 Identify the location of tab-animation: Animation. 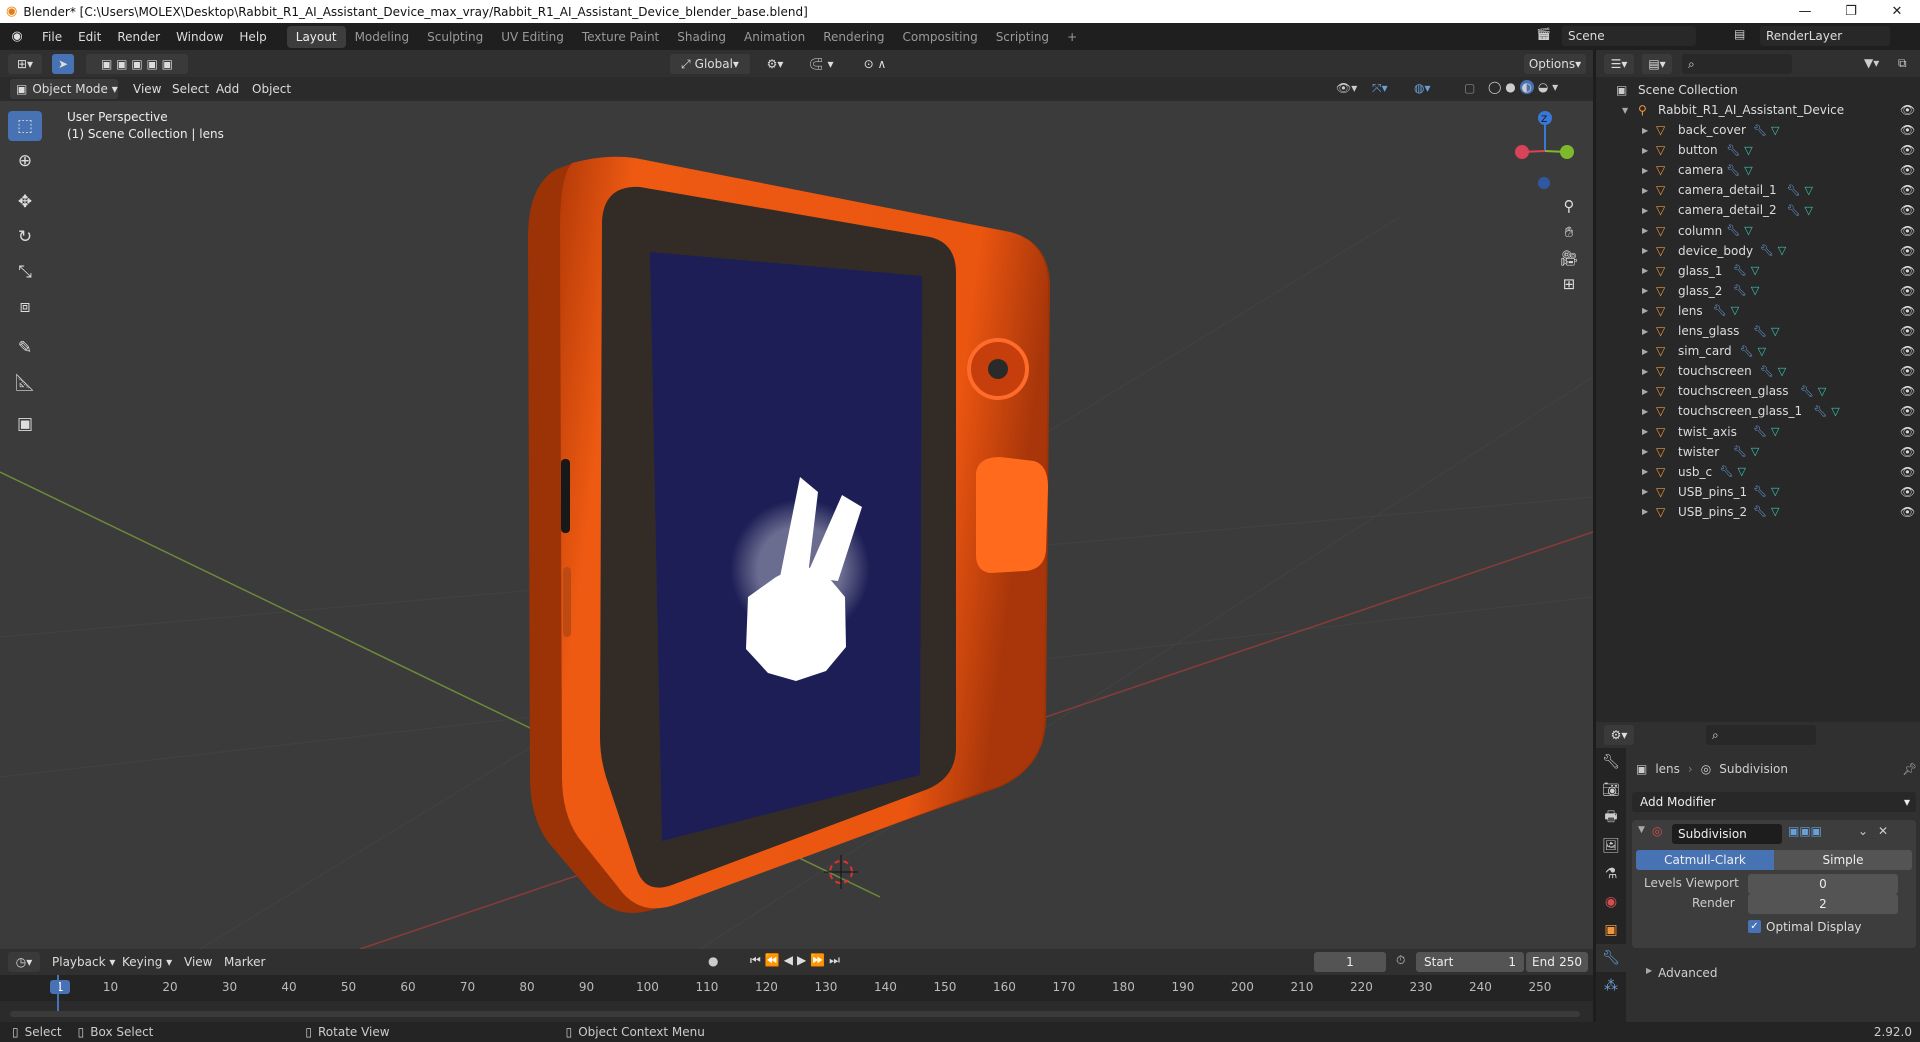
(774, 37).